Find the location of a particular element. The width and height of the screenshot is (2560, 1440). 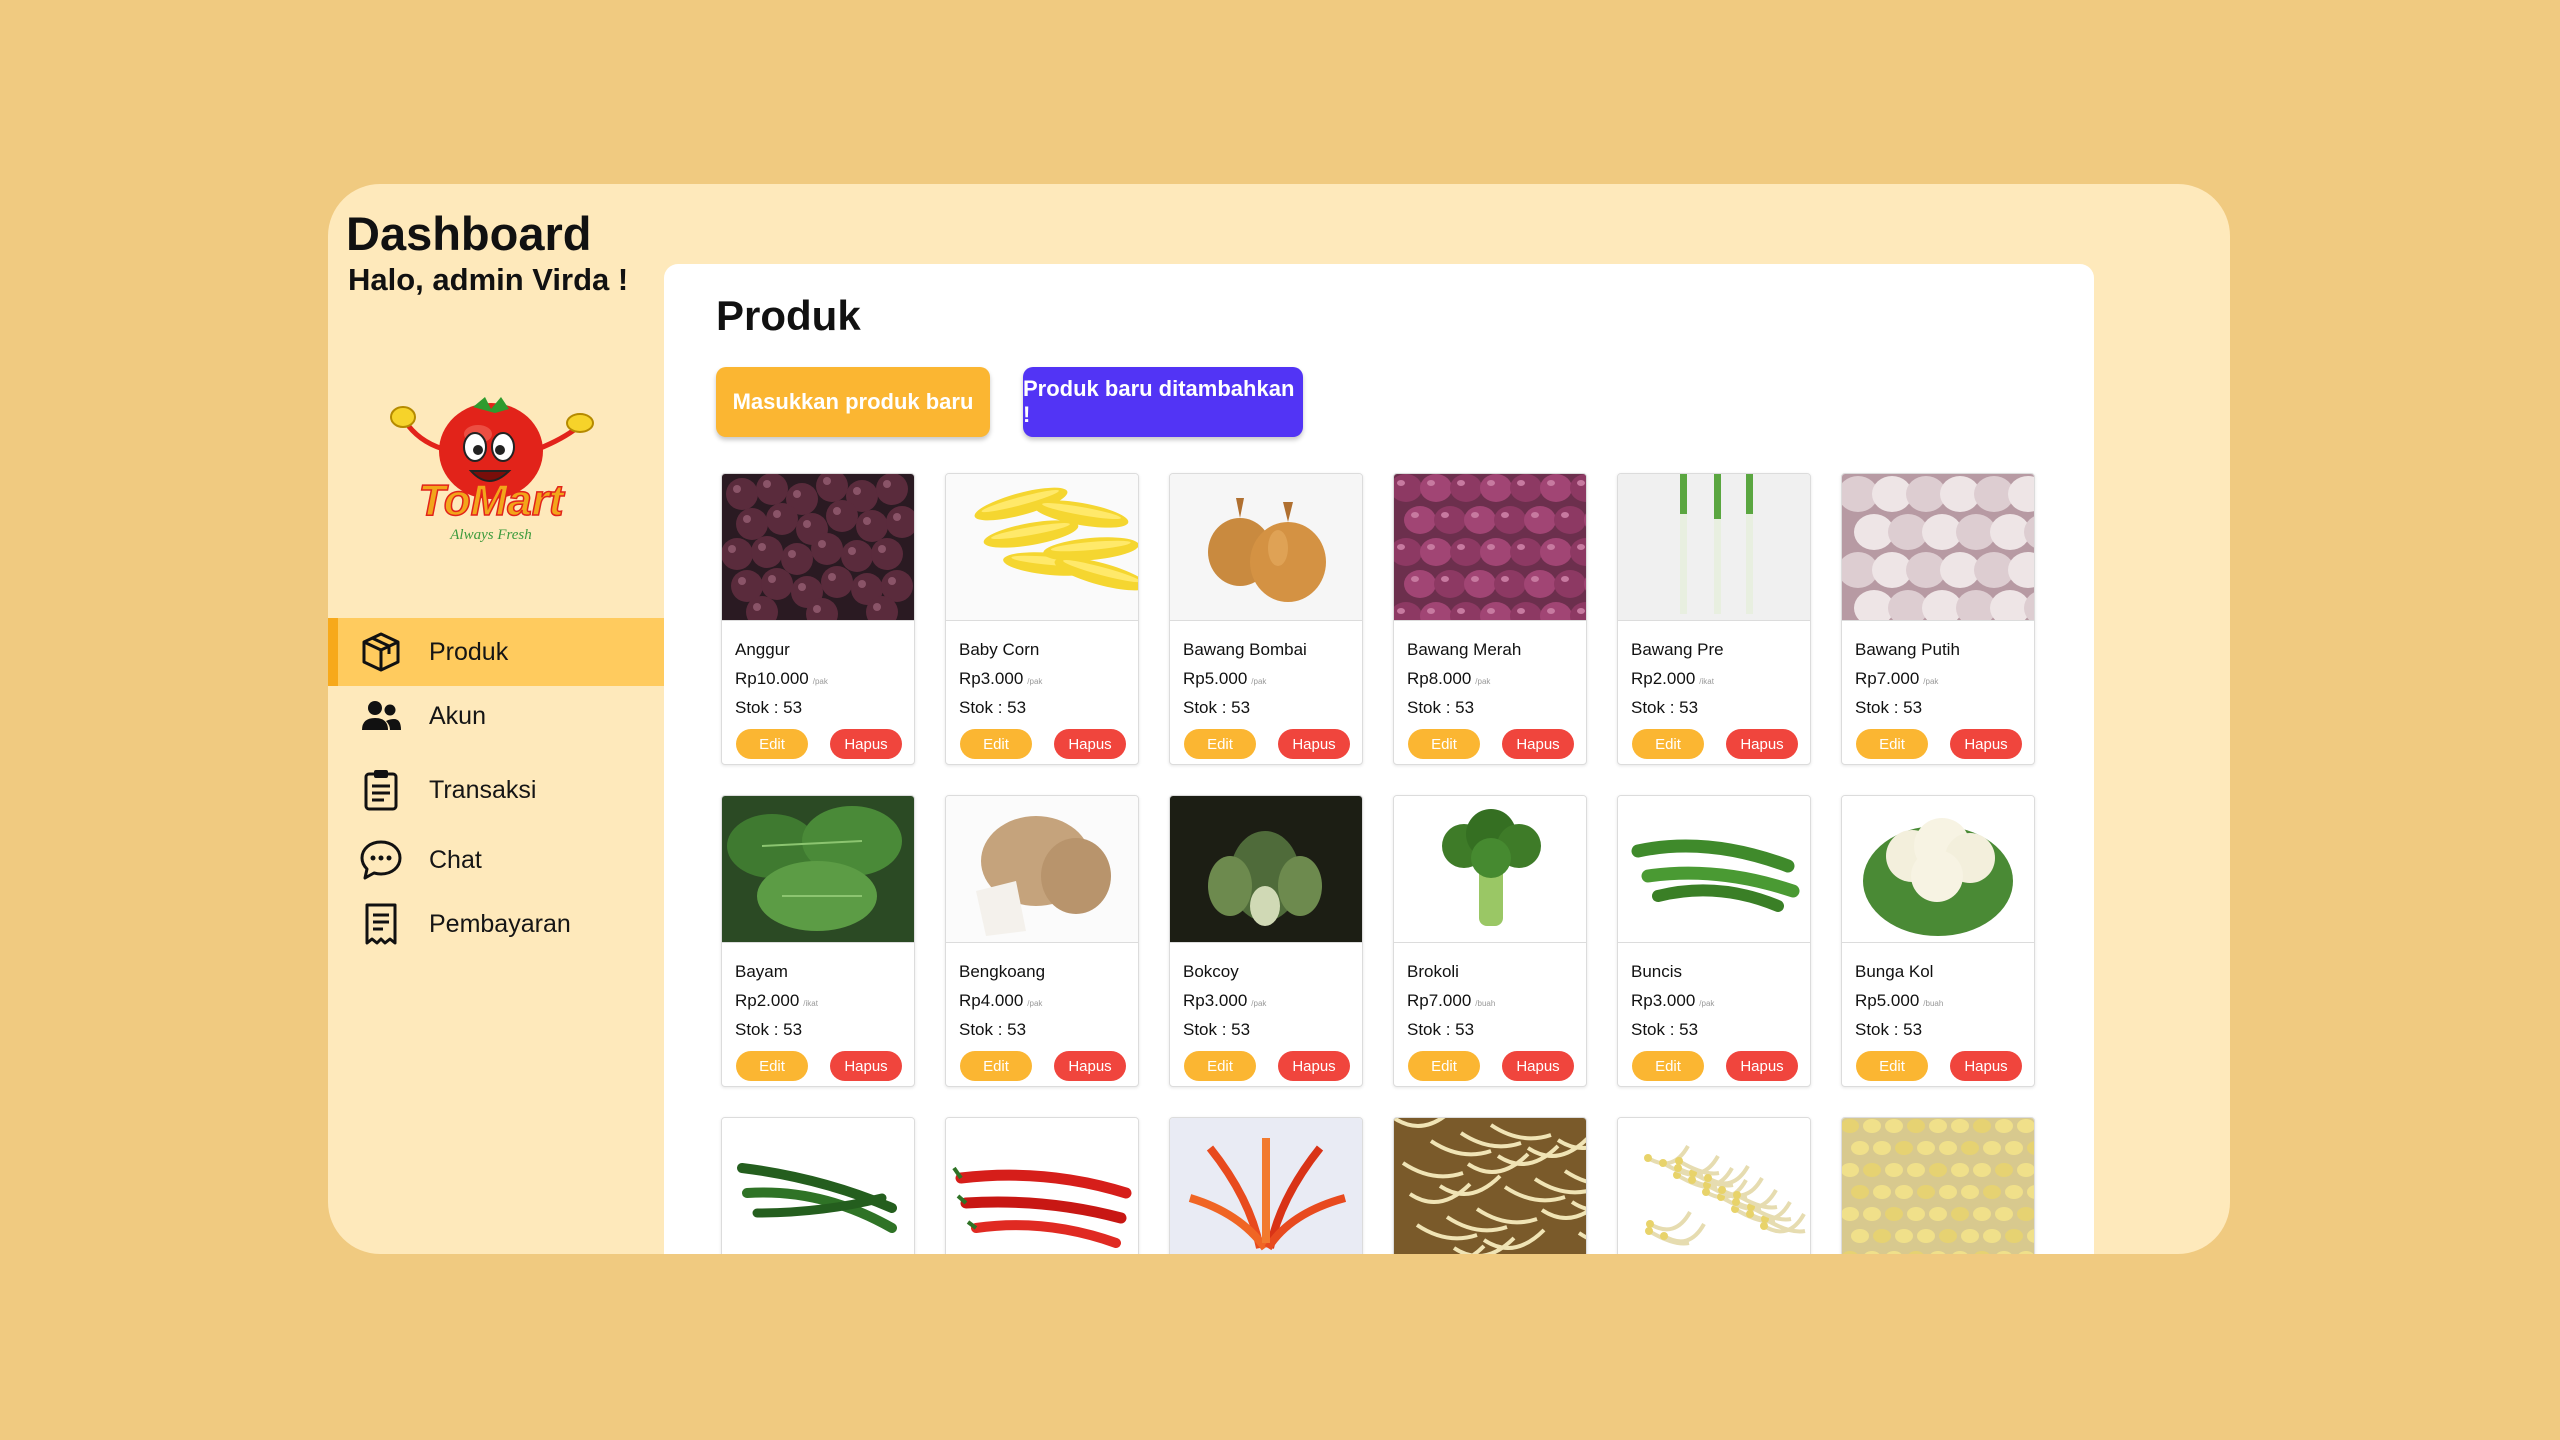

greeting-text: Halo, admin Virda ! is located at coordinates (488, 279).